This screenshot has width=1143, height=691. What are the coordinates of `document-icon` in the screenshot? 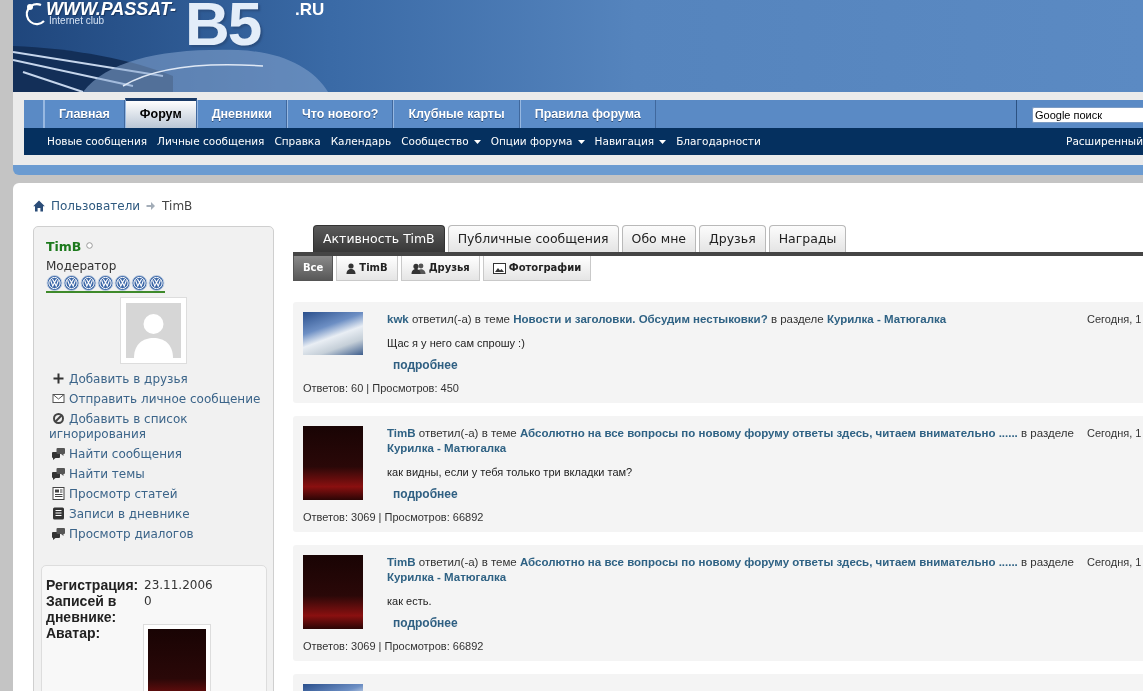 It's located at (58, 493).